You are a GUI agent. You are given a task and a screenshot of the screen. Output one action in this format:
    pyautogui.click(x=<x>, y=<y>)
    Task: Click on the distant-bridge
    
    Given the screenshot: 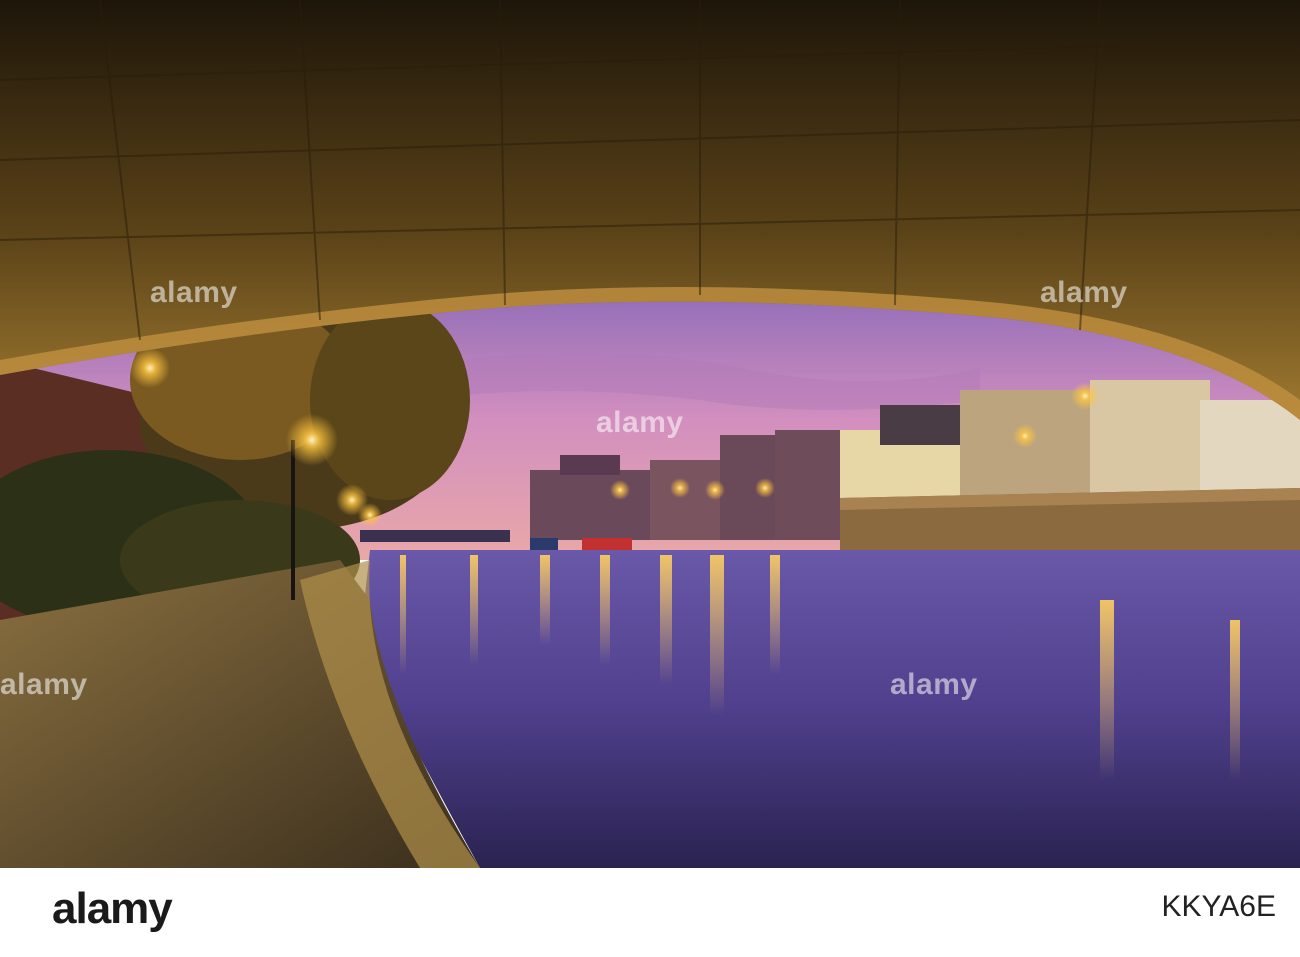 What is the action you would take?
    pyautogui.click(x=435, y=536)
    